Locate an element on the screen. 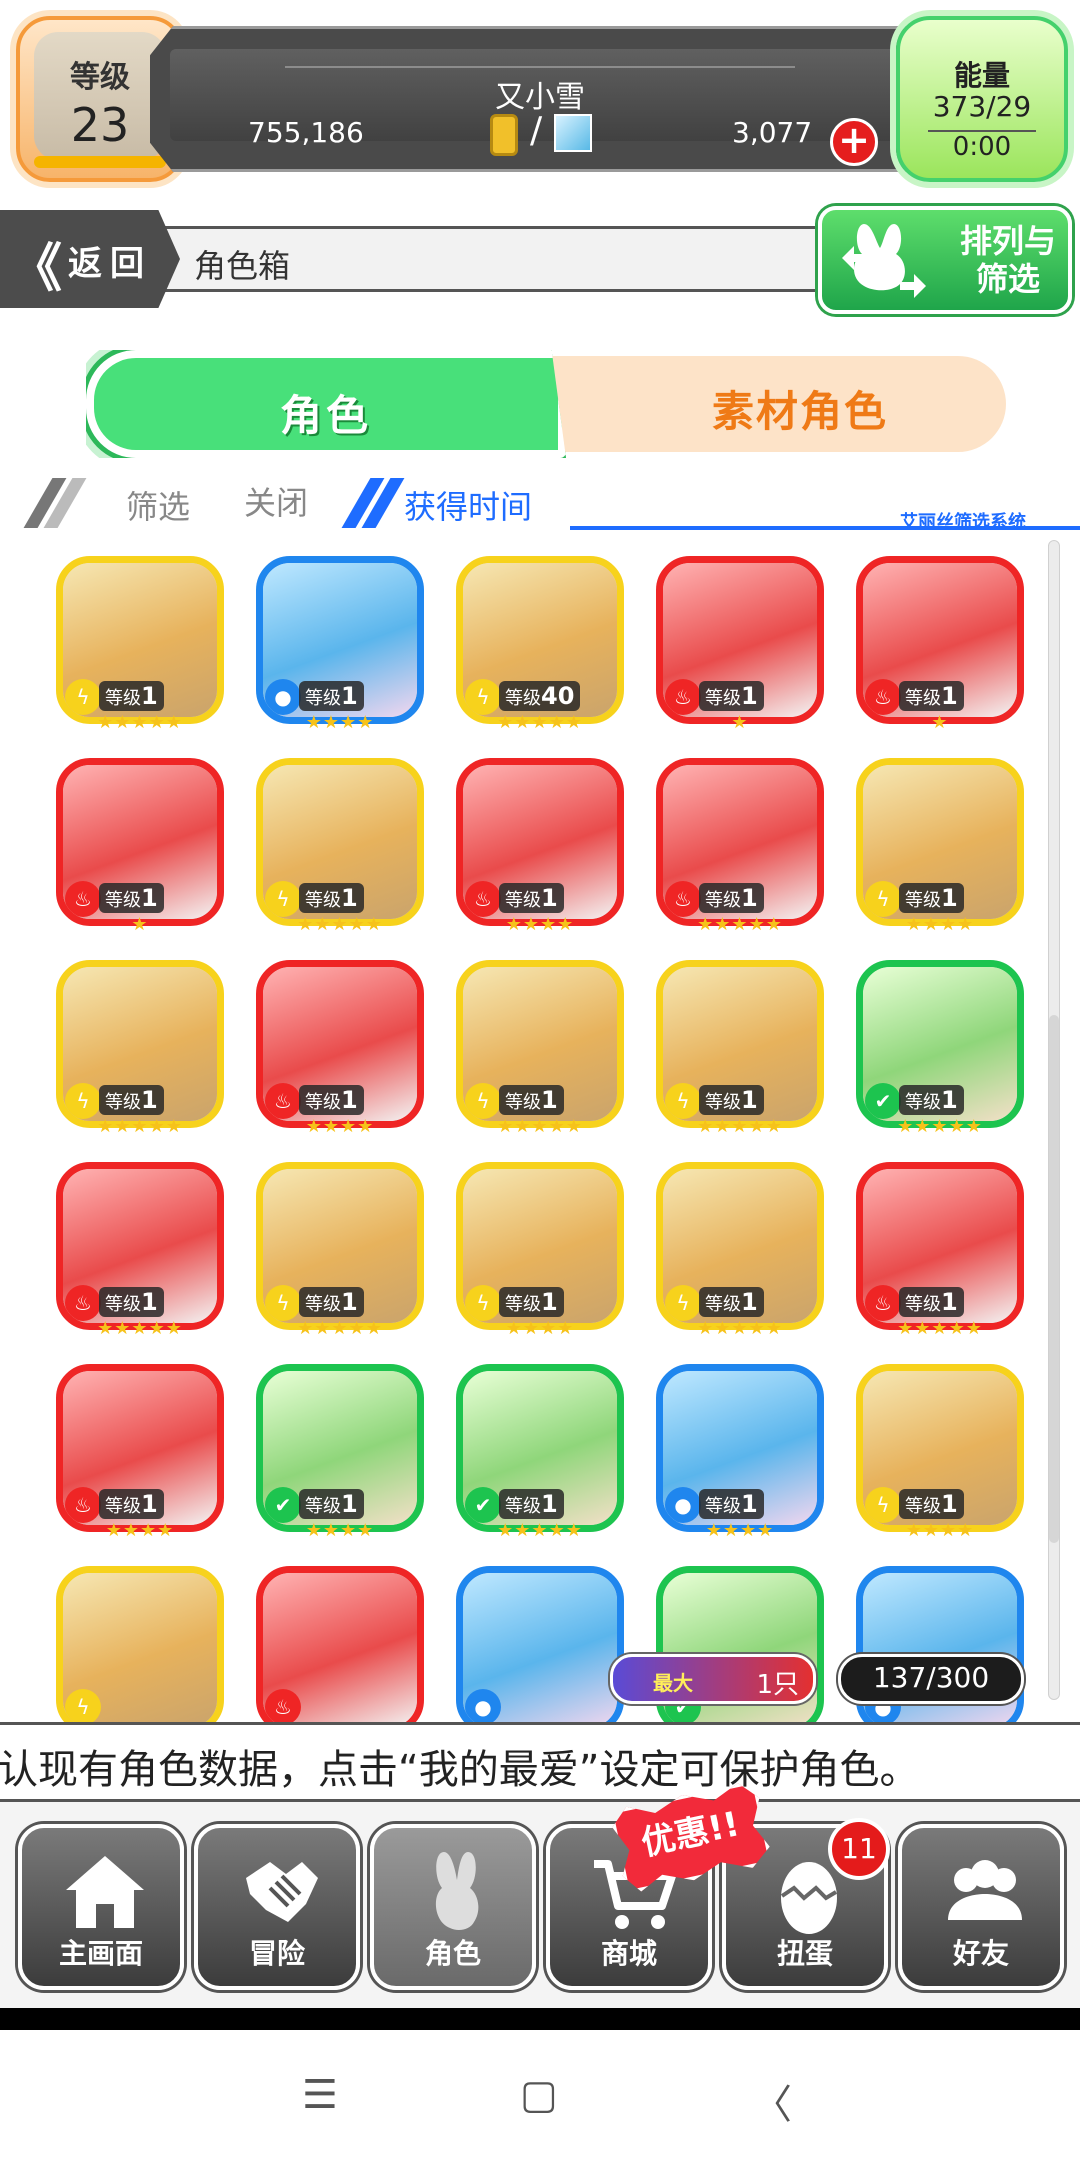 The image size is (1080, 2160). gold-amount: 755,186 is located at coordinates (306, 132).